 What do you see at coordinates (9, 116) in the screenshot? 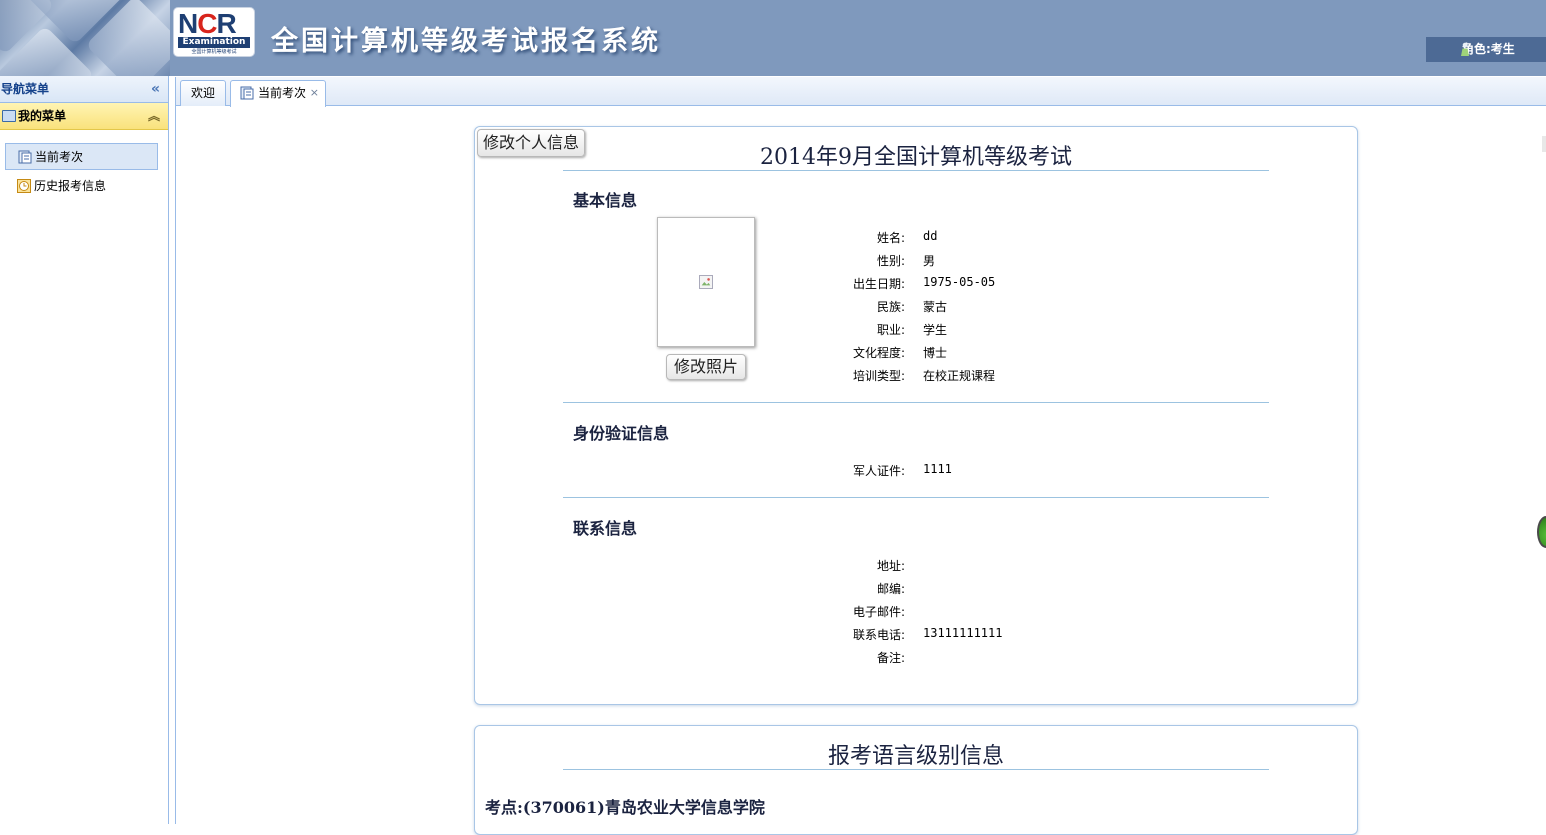
I see `computer-icon` at bounding box center [9, 116].